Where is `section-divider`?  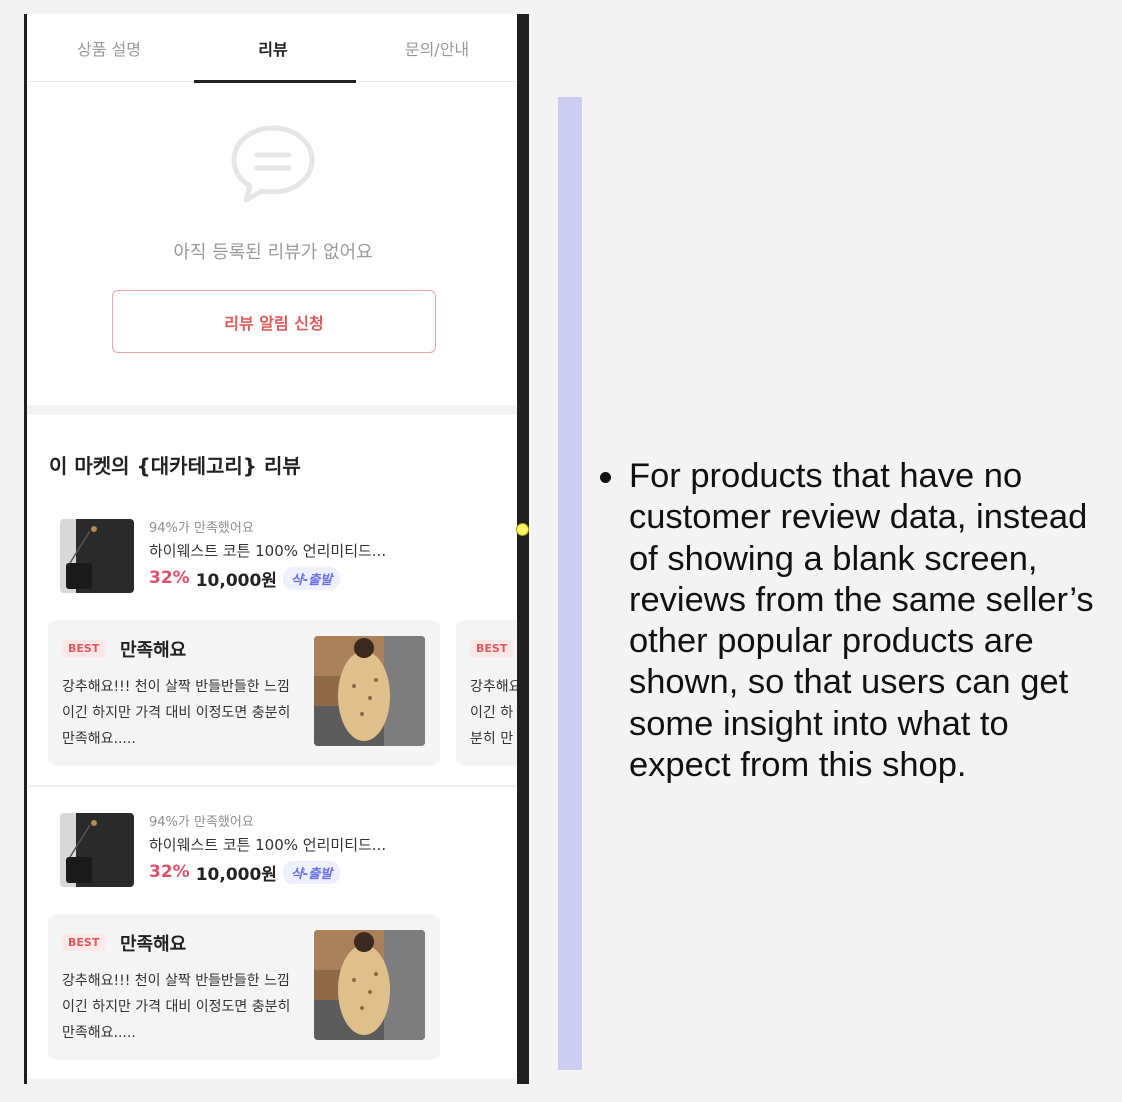
section-divider is located at coordinates (273, 410).